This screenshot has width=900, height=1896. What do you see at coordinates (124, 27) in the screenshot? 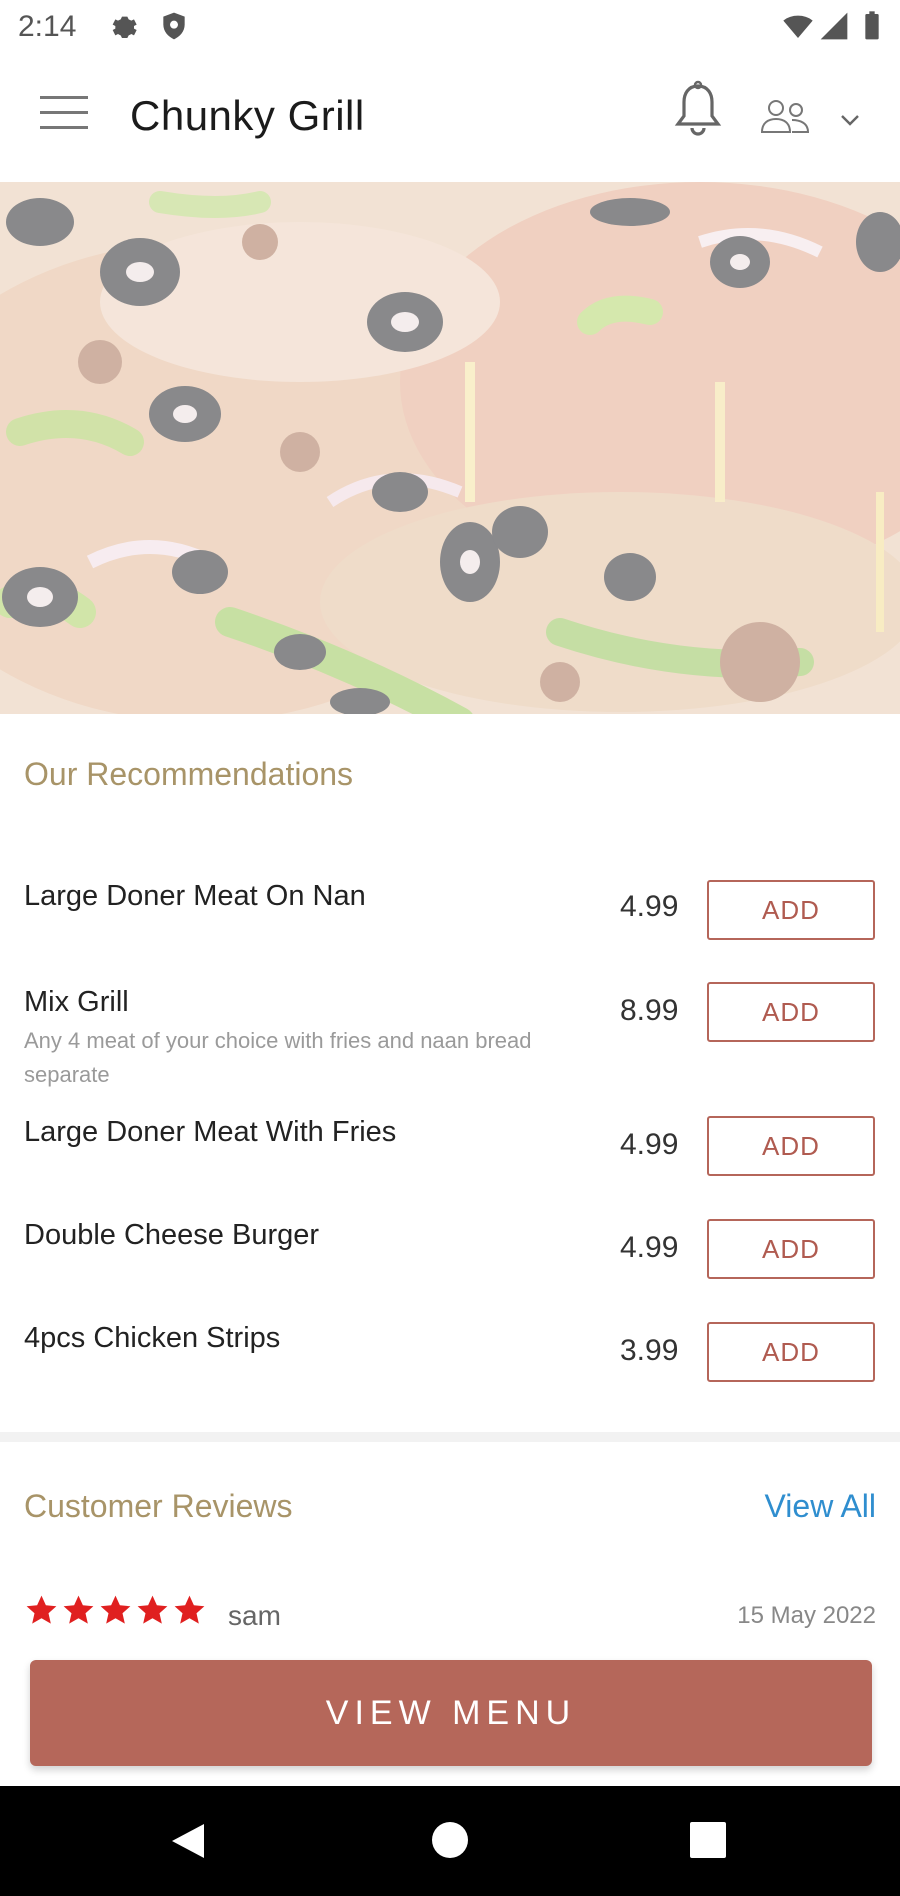
I see `settings-icon` at bounding box center [124, 27].